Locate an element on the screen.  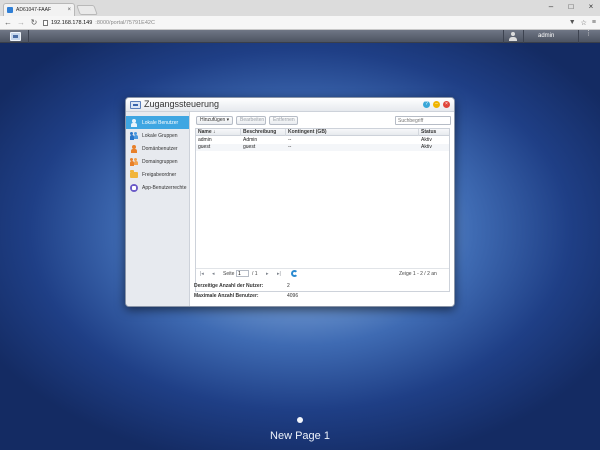
url-path: :8000/portal/75791E42C is located at coordinates (125, 22).